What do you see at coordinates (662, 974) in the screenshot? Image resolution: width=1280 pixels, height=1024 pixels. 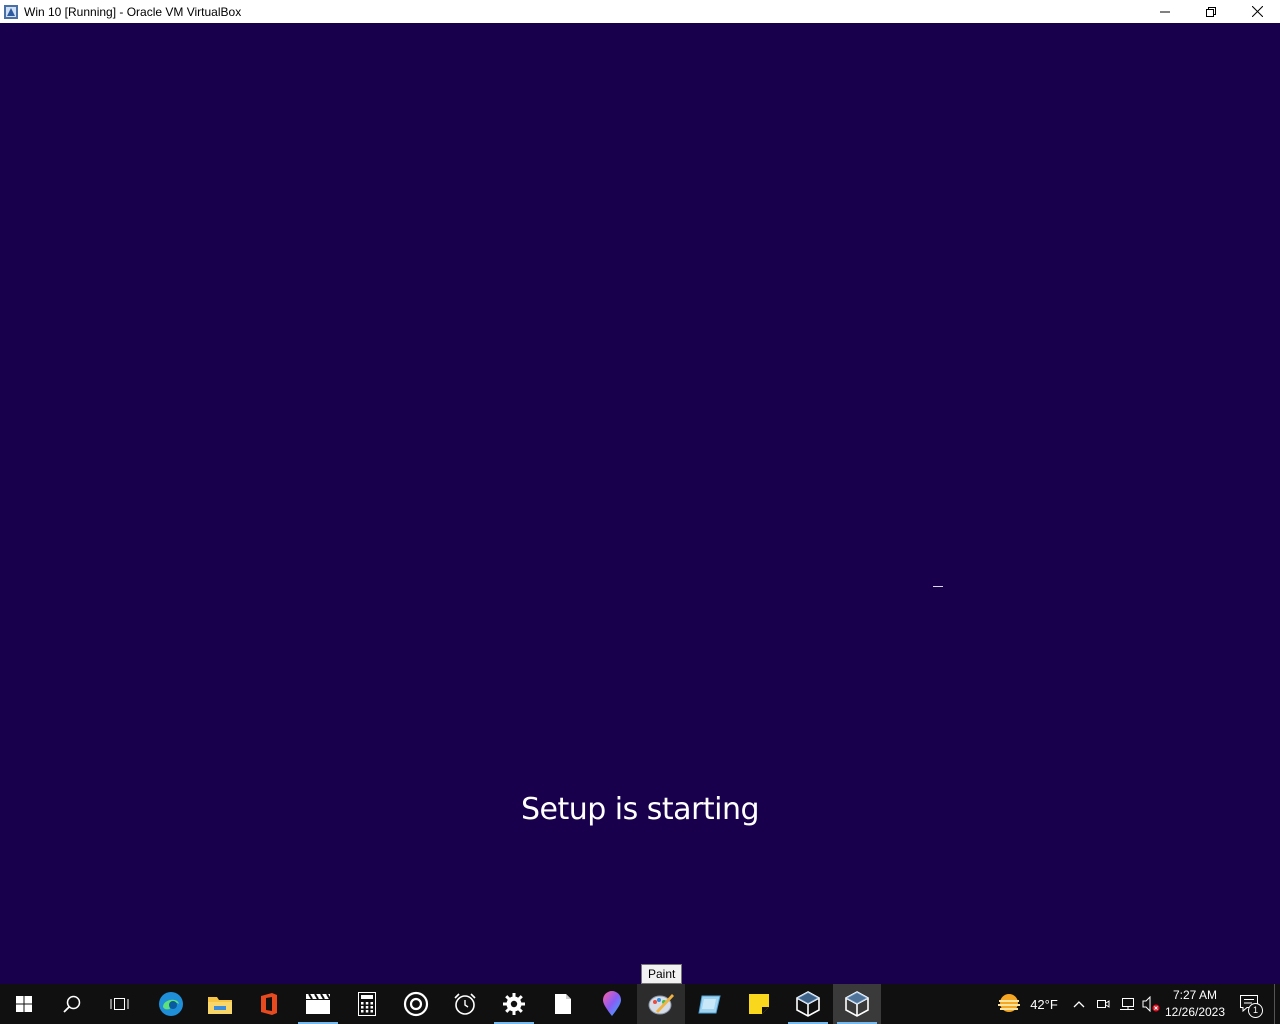 I see `paint-tooltip: Paint` at bounding box center [662, 974].